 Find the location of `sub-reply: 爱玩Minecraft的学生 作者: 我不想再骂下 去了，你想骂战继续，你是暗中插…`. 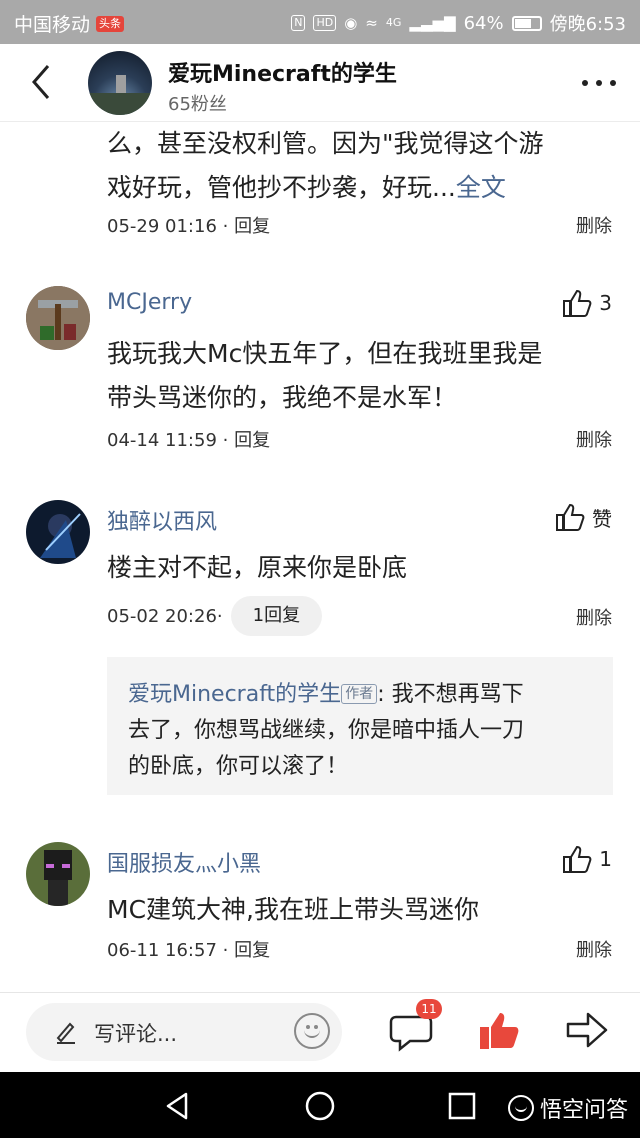

sub-reply: 爱玩Minecraft的学生 作者: 我不想再骂下 去了，你想骂战继续，你是暗中插… is located at coordinates (360, 726).